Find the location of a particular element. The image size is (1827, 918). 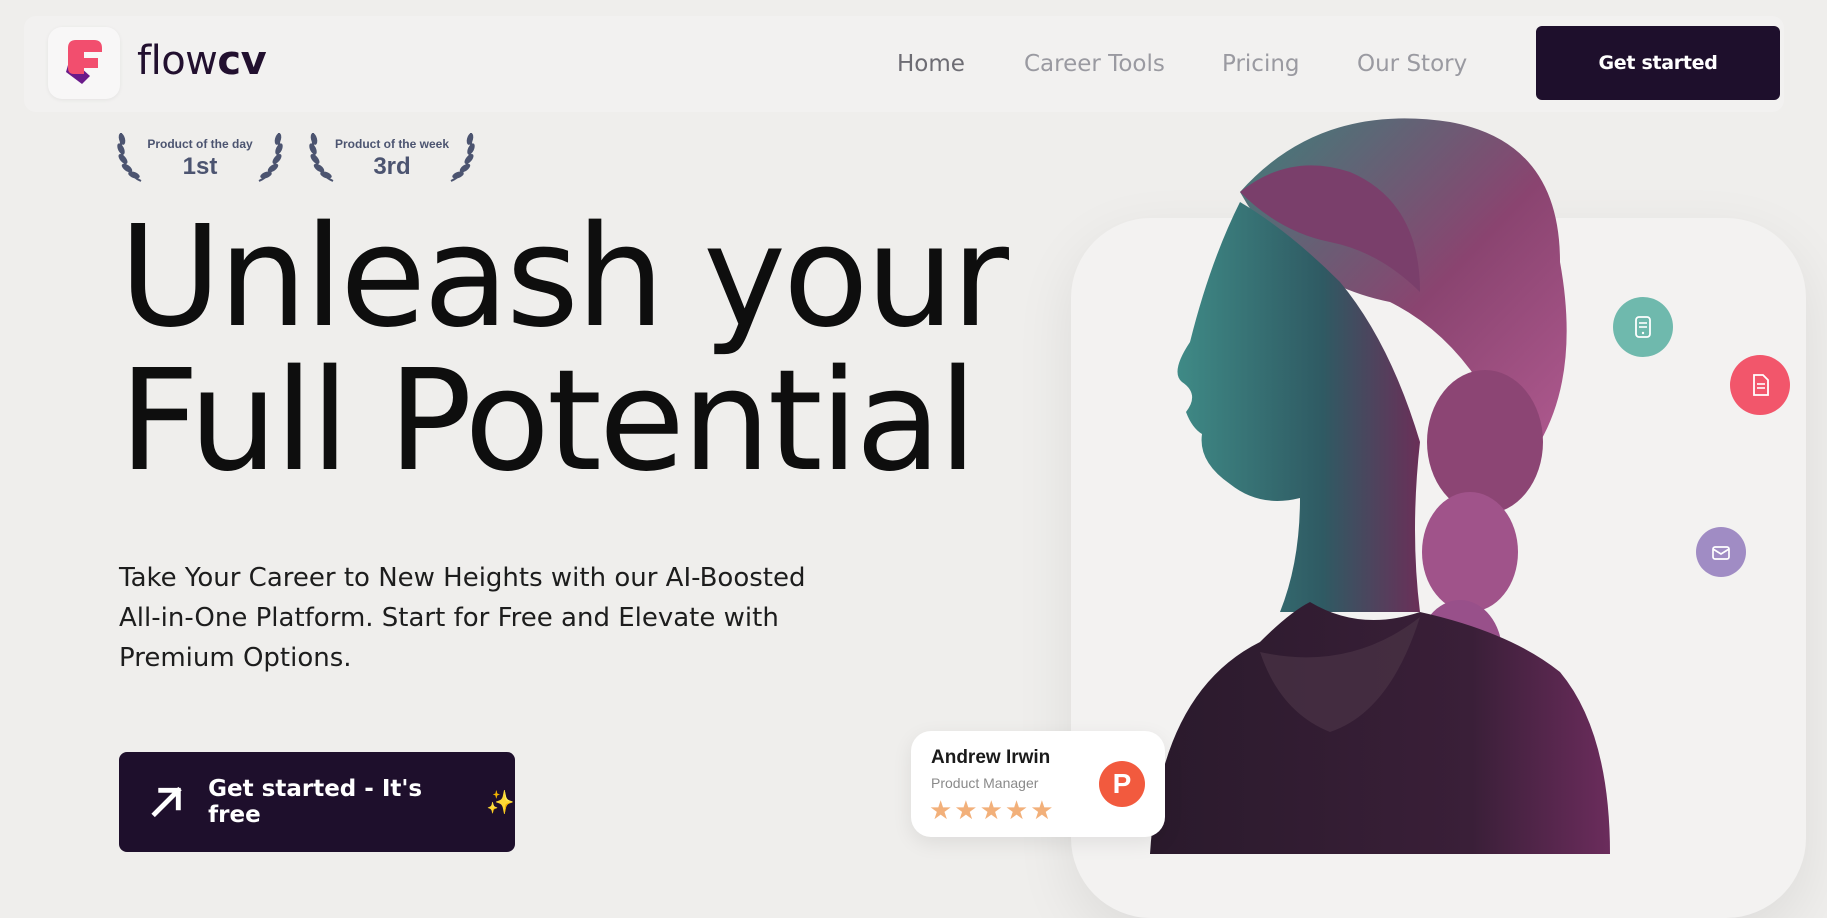

reviewer-name: Andrew Irwin is located at coordinates (991, 757).